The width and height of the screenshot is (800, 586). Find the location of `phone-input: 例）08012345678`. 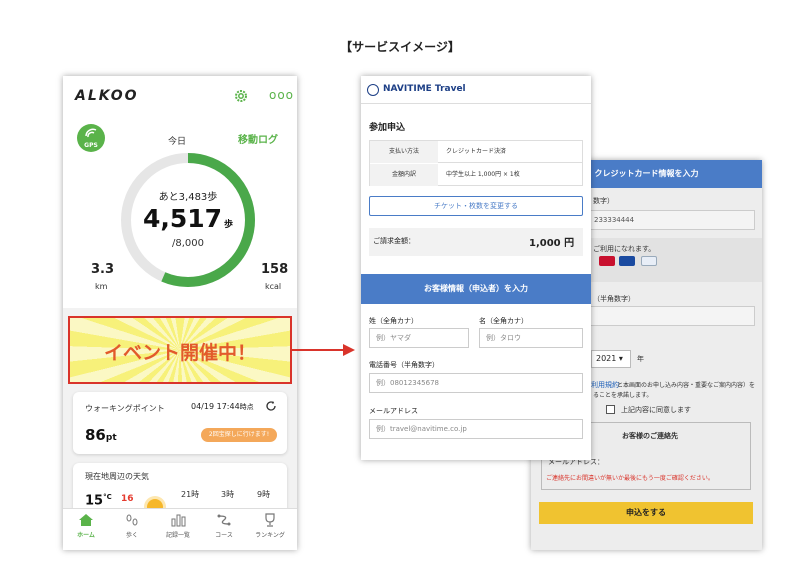

phone-input: 例）08012345678 is located at coordinates (476, 383).